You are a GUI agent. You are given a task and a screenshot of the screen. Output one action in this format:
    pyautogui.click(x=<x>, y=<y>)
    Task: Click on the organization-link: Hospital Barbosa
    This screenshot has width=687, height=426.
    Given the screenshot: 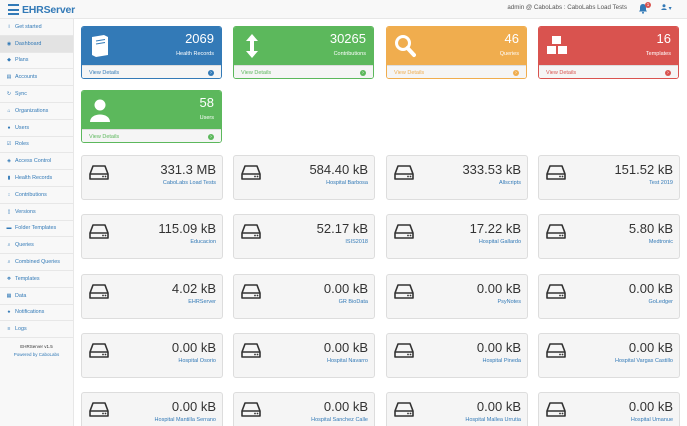 What is the action you would take?
    pyautogui.click(x=347, y=183)
    